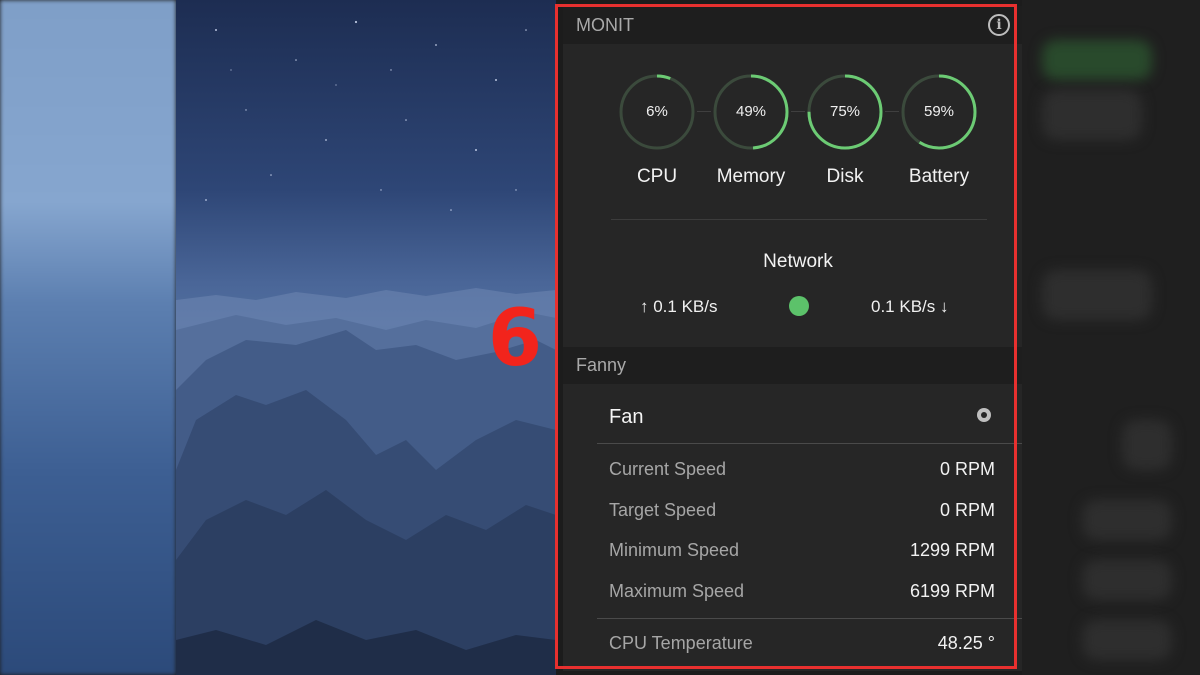 Image resolution: width=1200 pixels, height=675 pixels. Describe the element at coordinates (967, 510) in the screenshot. I see `target-speed-value: 0 RPM` at that location.